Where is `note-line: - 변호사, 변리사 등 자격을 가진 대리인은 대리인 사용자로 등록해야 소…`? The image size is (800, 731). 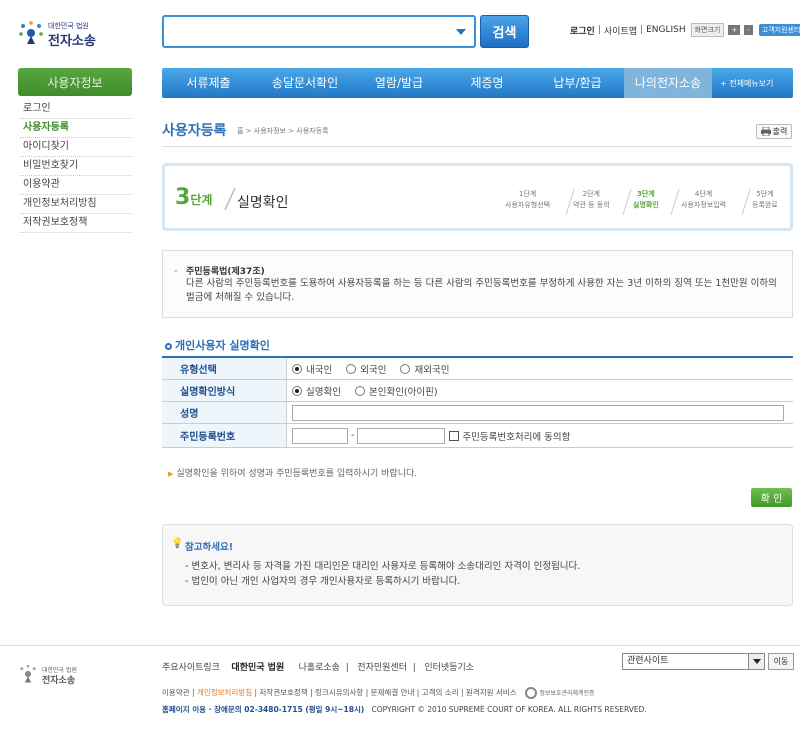
note-line: - 변호사, 변리사 등 자격을 가진 대리인은 대리인 사용자로 등록해야 소… is located at coordinates (383, 566).